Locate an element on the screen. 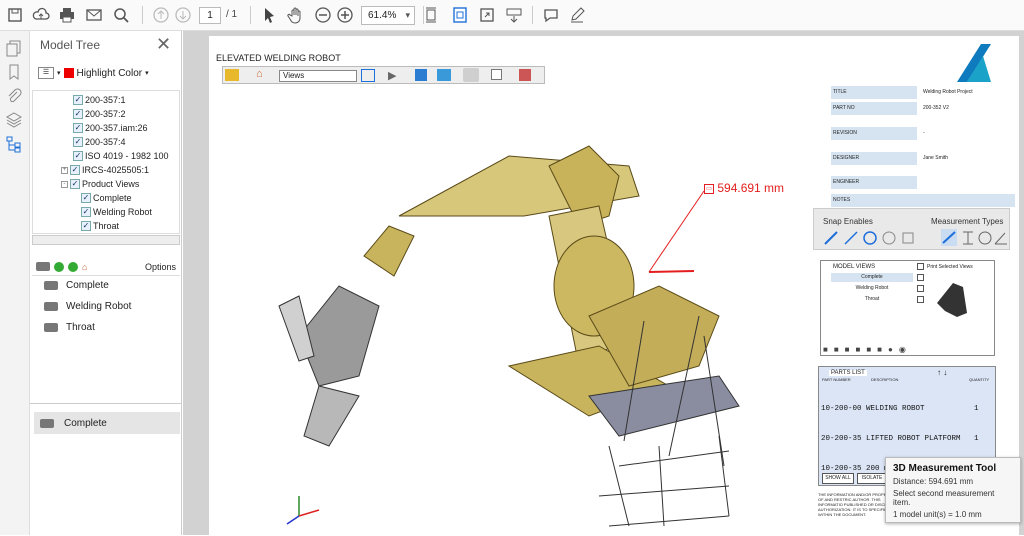 Image resolution: width=1024 pixels, height=536 pixels. tooltip-title: 3D Measurement Tool is located at coordinates (945, 468).